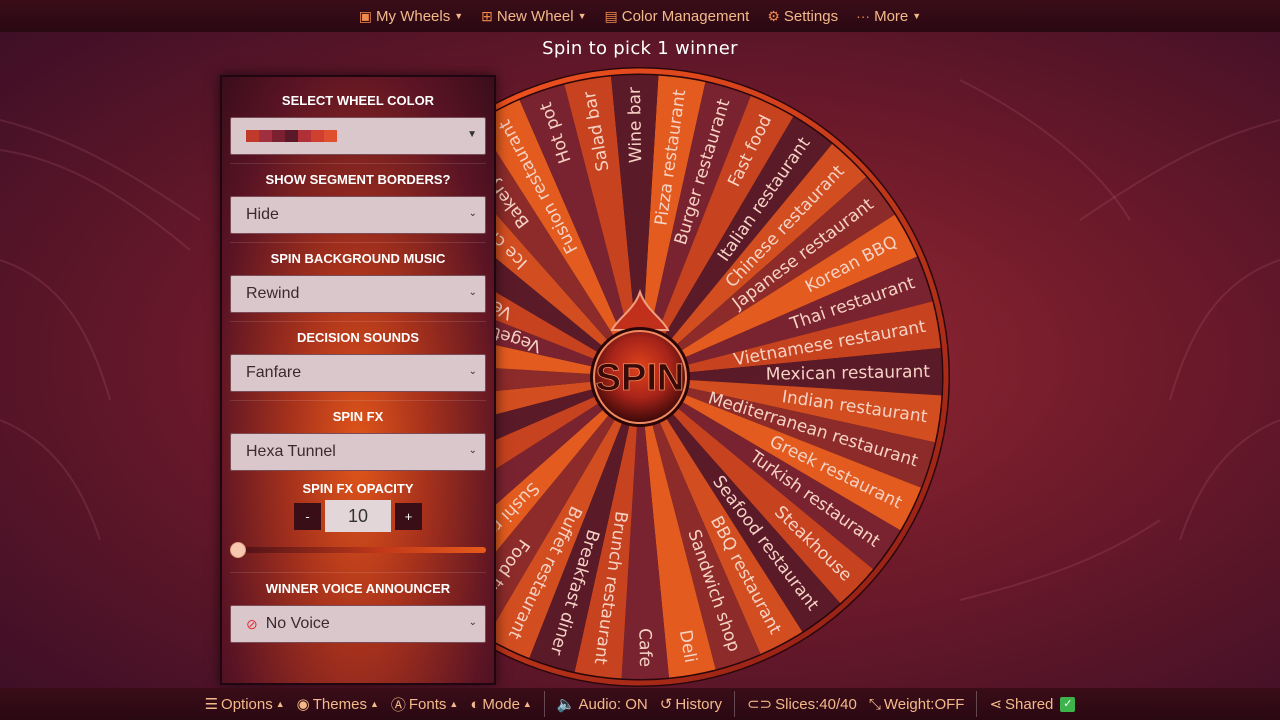 The image size is (1280, 720). I want to click on sounds-value: Fanfare, so click(274, 372).